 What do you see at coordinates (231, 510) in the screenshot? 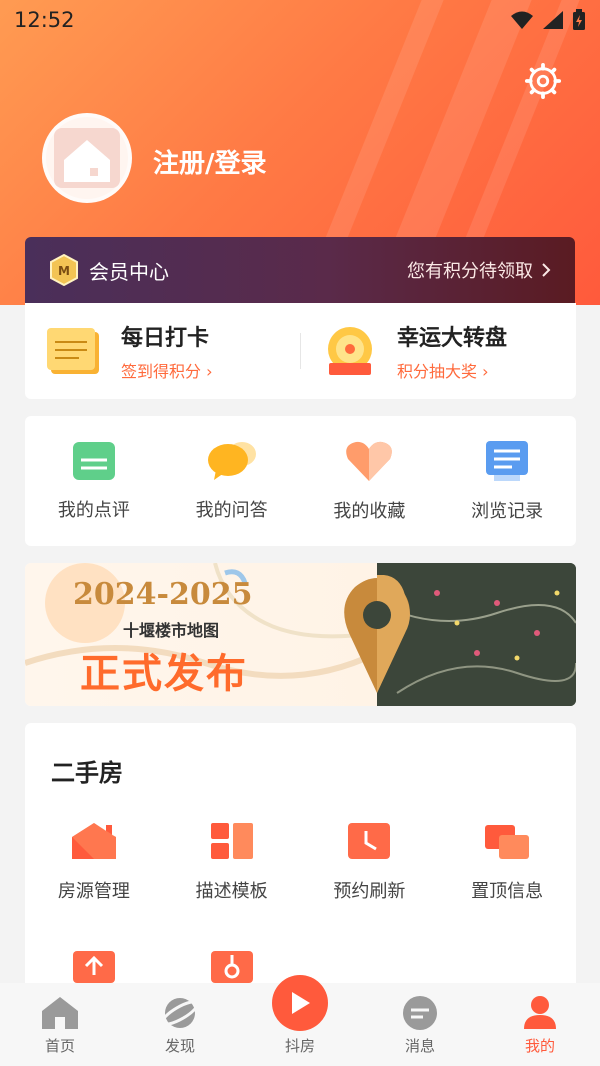
I see `my-qa-label: 我的问答` at bounding box center [231, 510].